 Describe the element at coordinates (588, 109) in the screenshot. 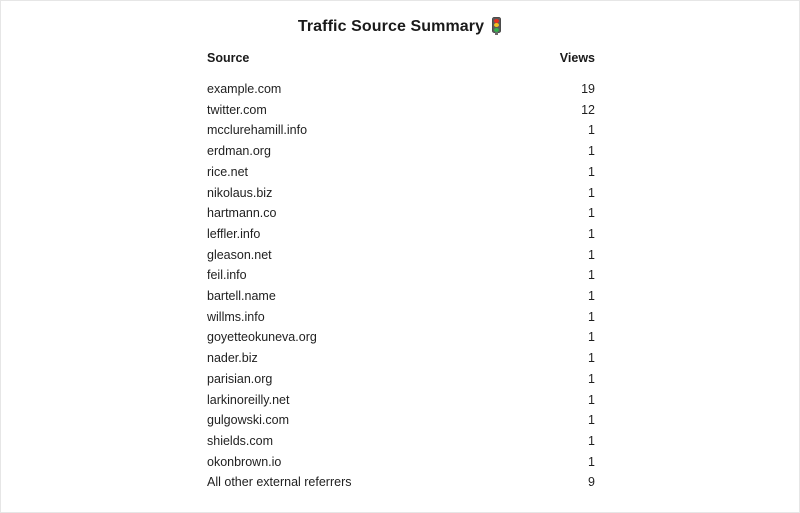

I see `cell-views: 12` at that location.